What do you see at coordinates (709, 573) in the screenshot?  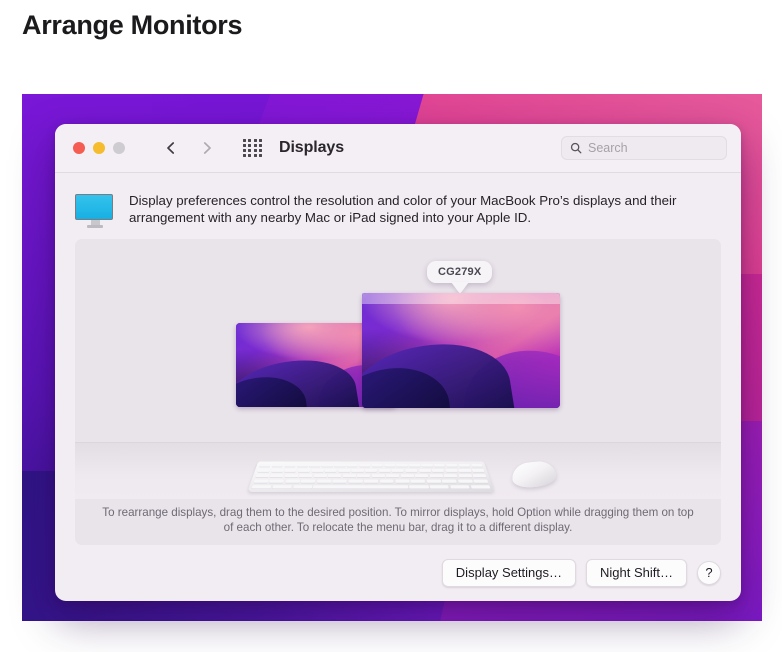 I see `help-button: ?` at bounding box center [709, 573].